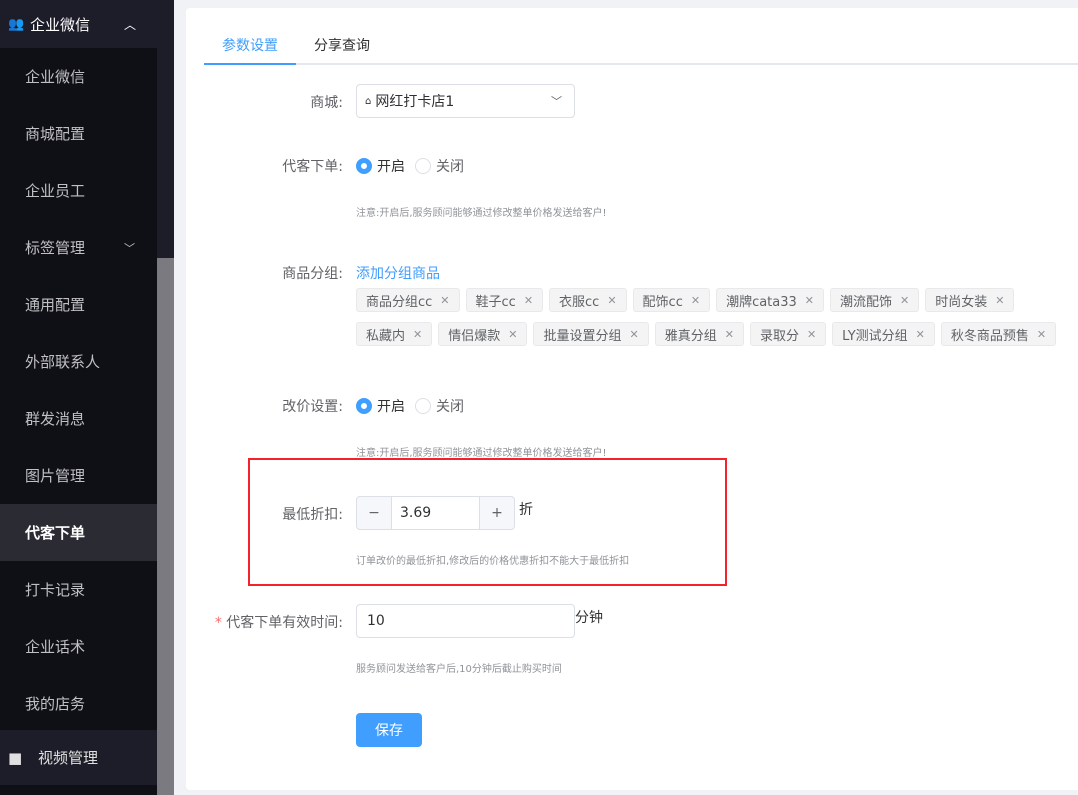 The height and width of the screenshot is (795, 1078). Describe the element at coordinates (398, 273) in the screenshot. I see `add-group-link: 添加分组商品` at that location.